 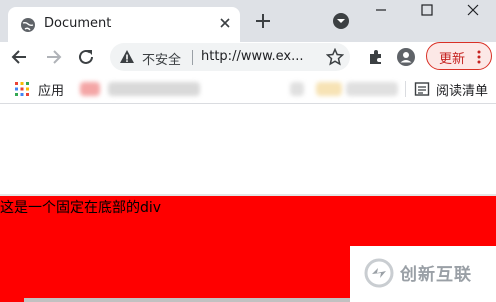 What do you see at coordinates (381, 15) in the screenshot?
I see `minimize-icon` at bounding box center [381, 15].